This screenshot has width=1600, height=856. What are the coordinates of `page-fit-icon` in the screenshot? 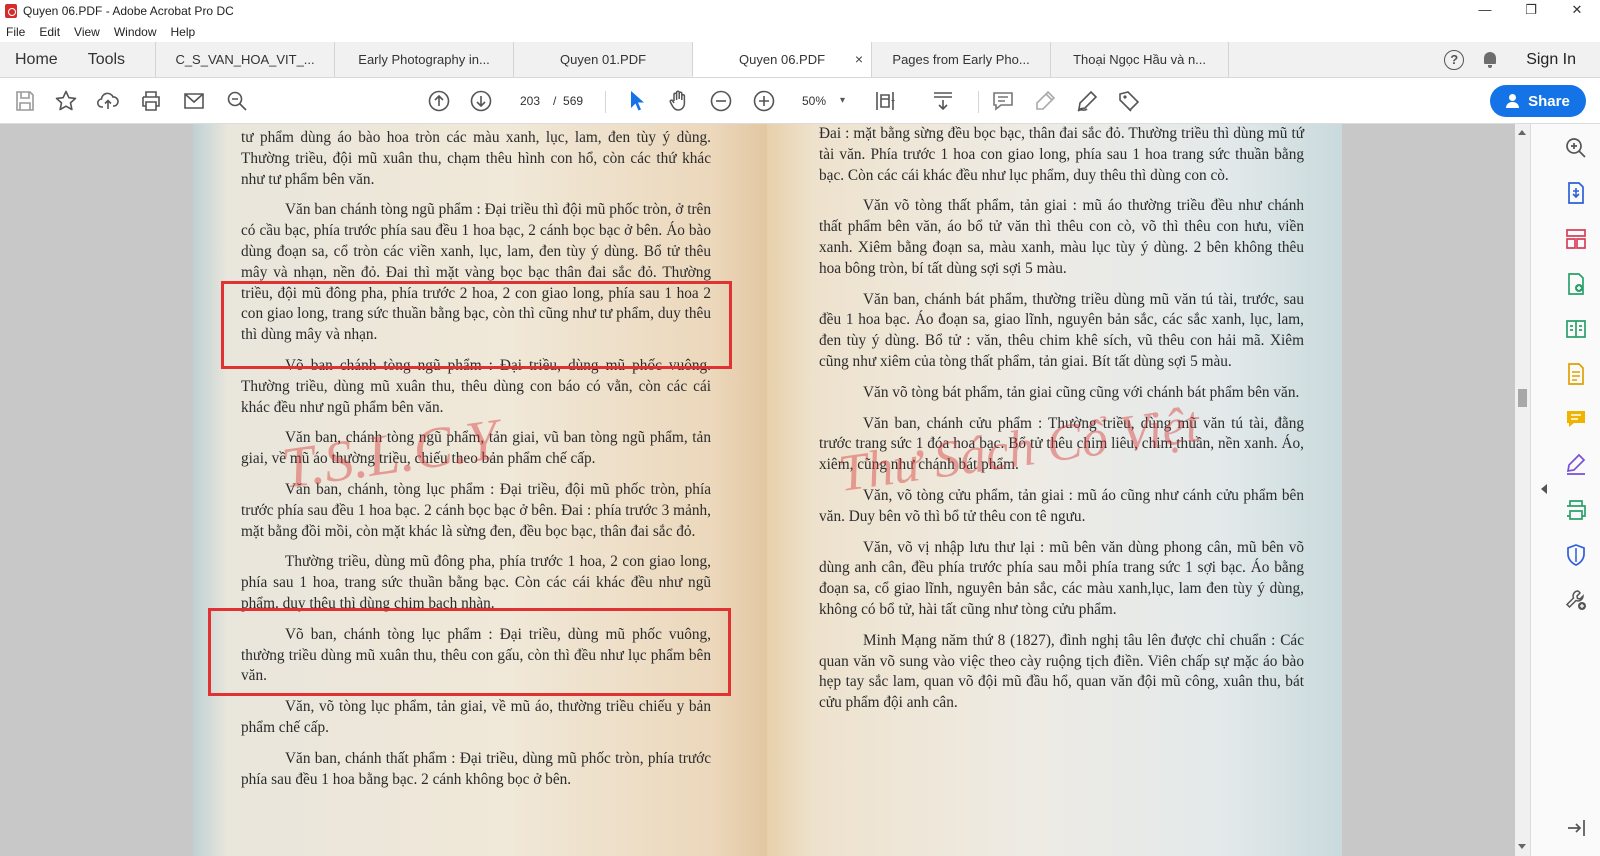 It's located at (885, 101).